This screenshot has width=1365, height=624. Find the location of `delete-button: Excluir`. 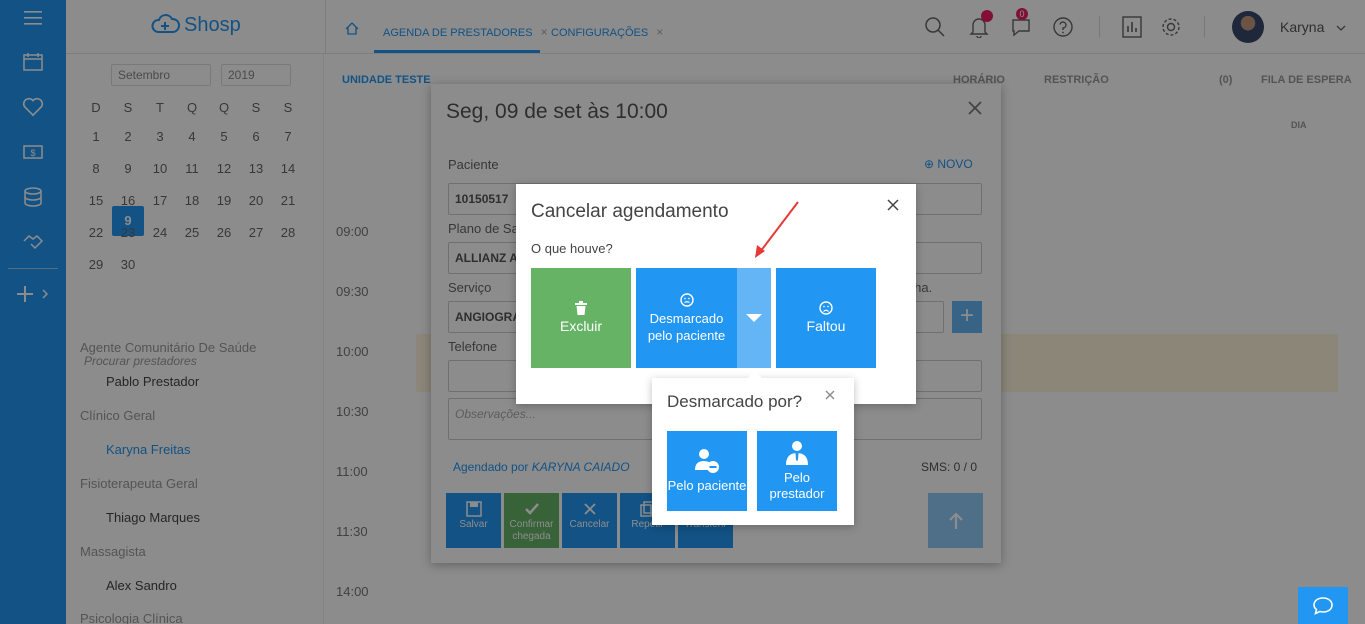

delete-button: Excluir is located at coordinates (581, 318).